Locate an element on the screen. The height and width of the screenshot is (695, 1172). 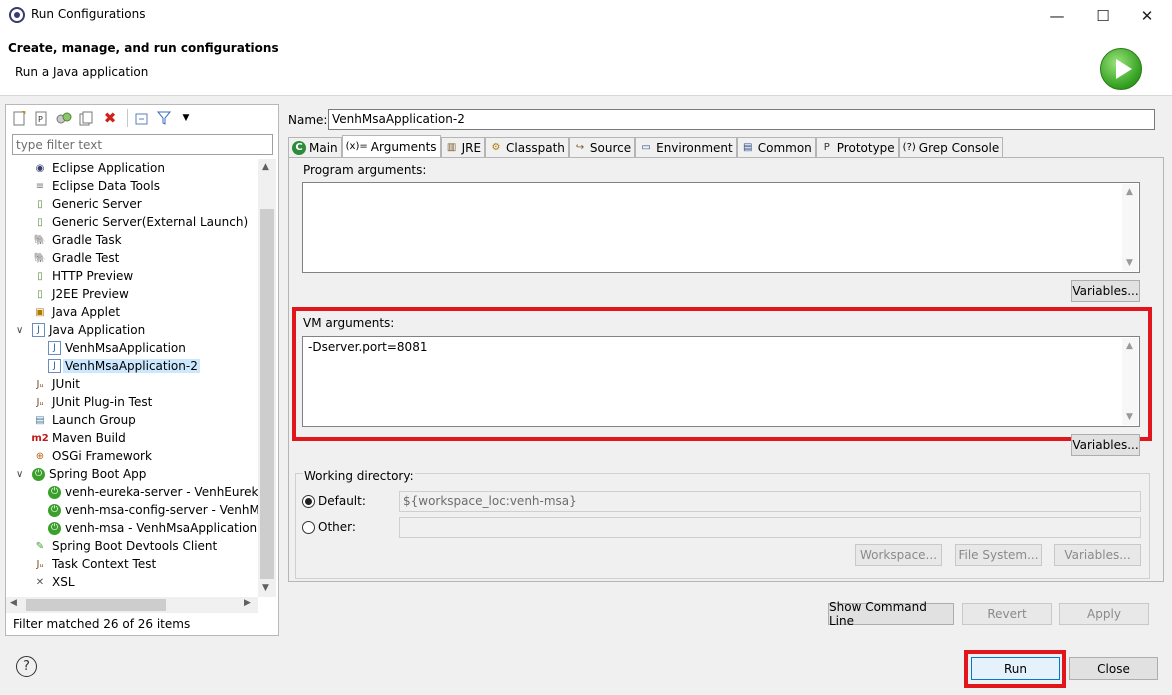
tree-horizontal-scrollbar: ◀ ▶ is located at coordinates (132, 605).